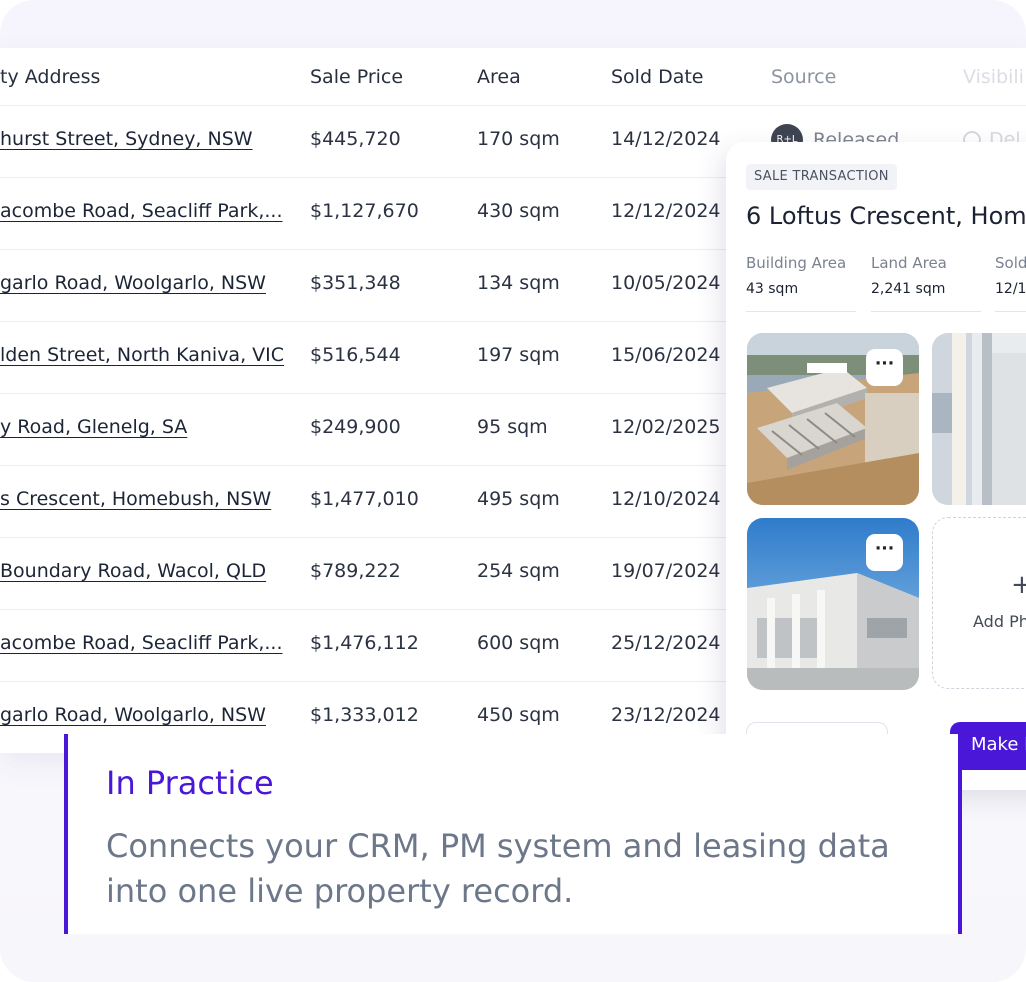  Describe the element at coordinates (518, 139) in the screenshot. I see `area-cell: 170 sqm` at that location.